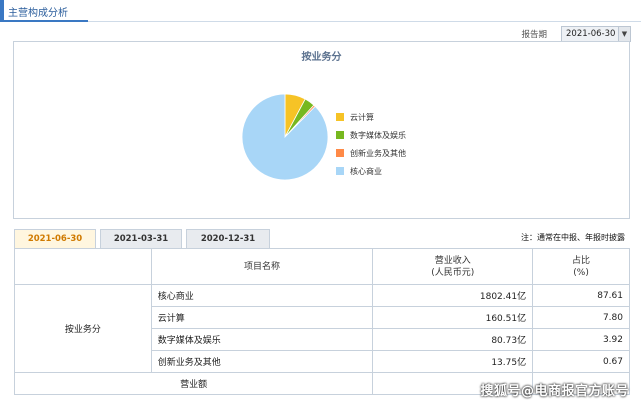 The width and height of the screenshot is (641, 403). I want to click on pct-header: 占比 (%), so click(581, 266).